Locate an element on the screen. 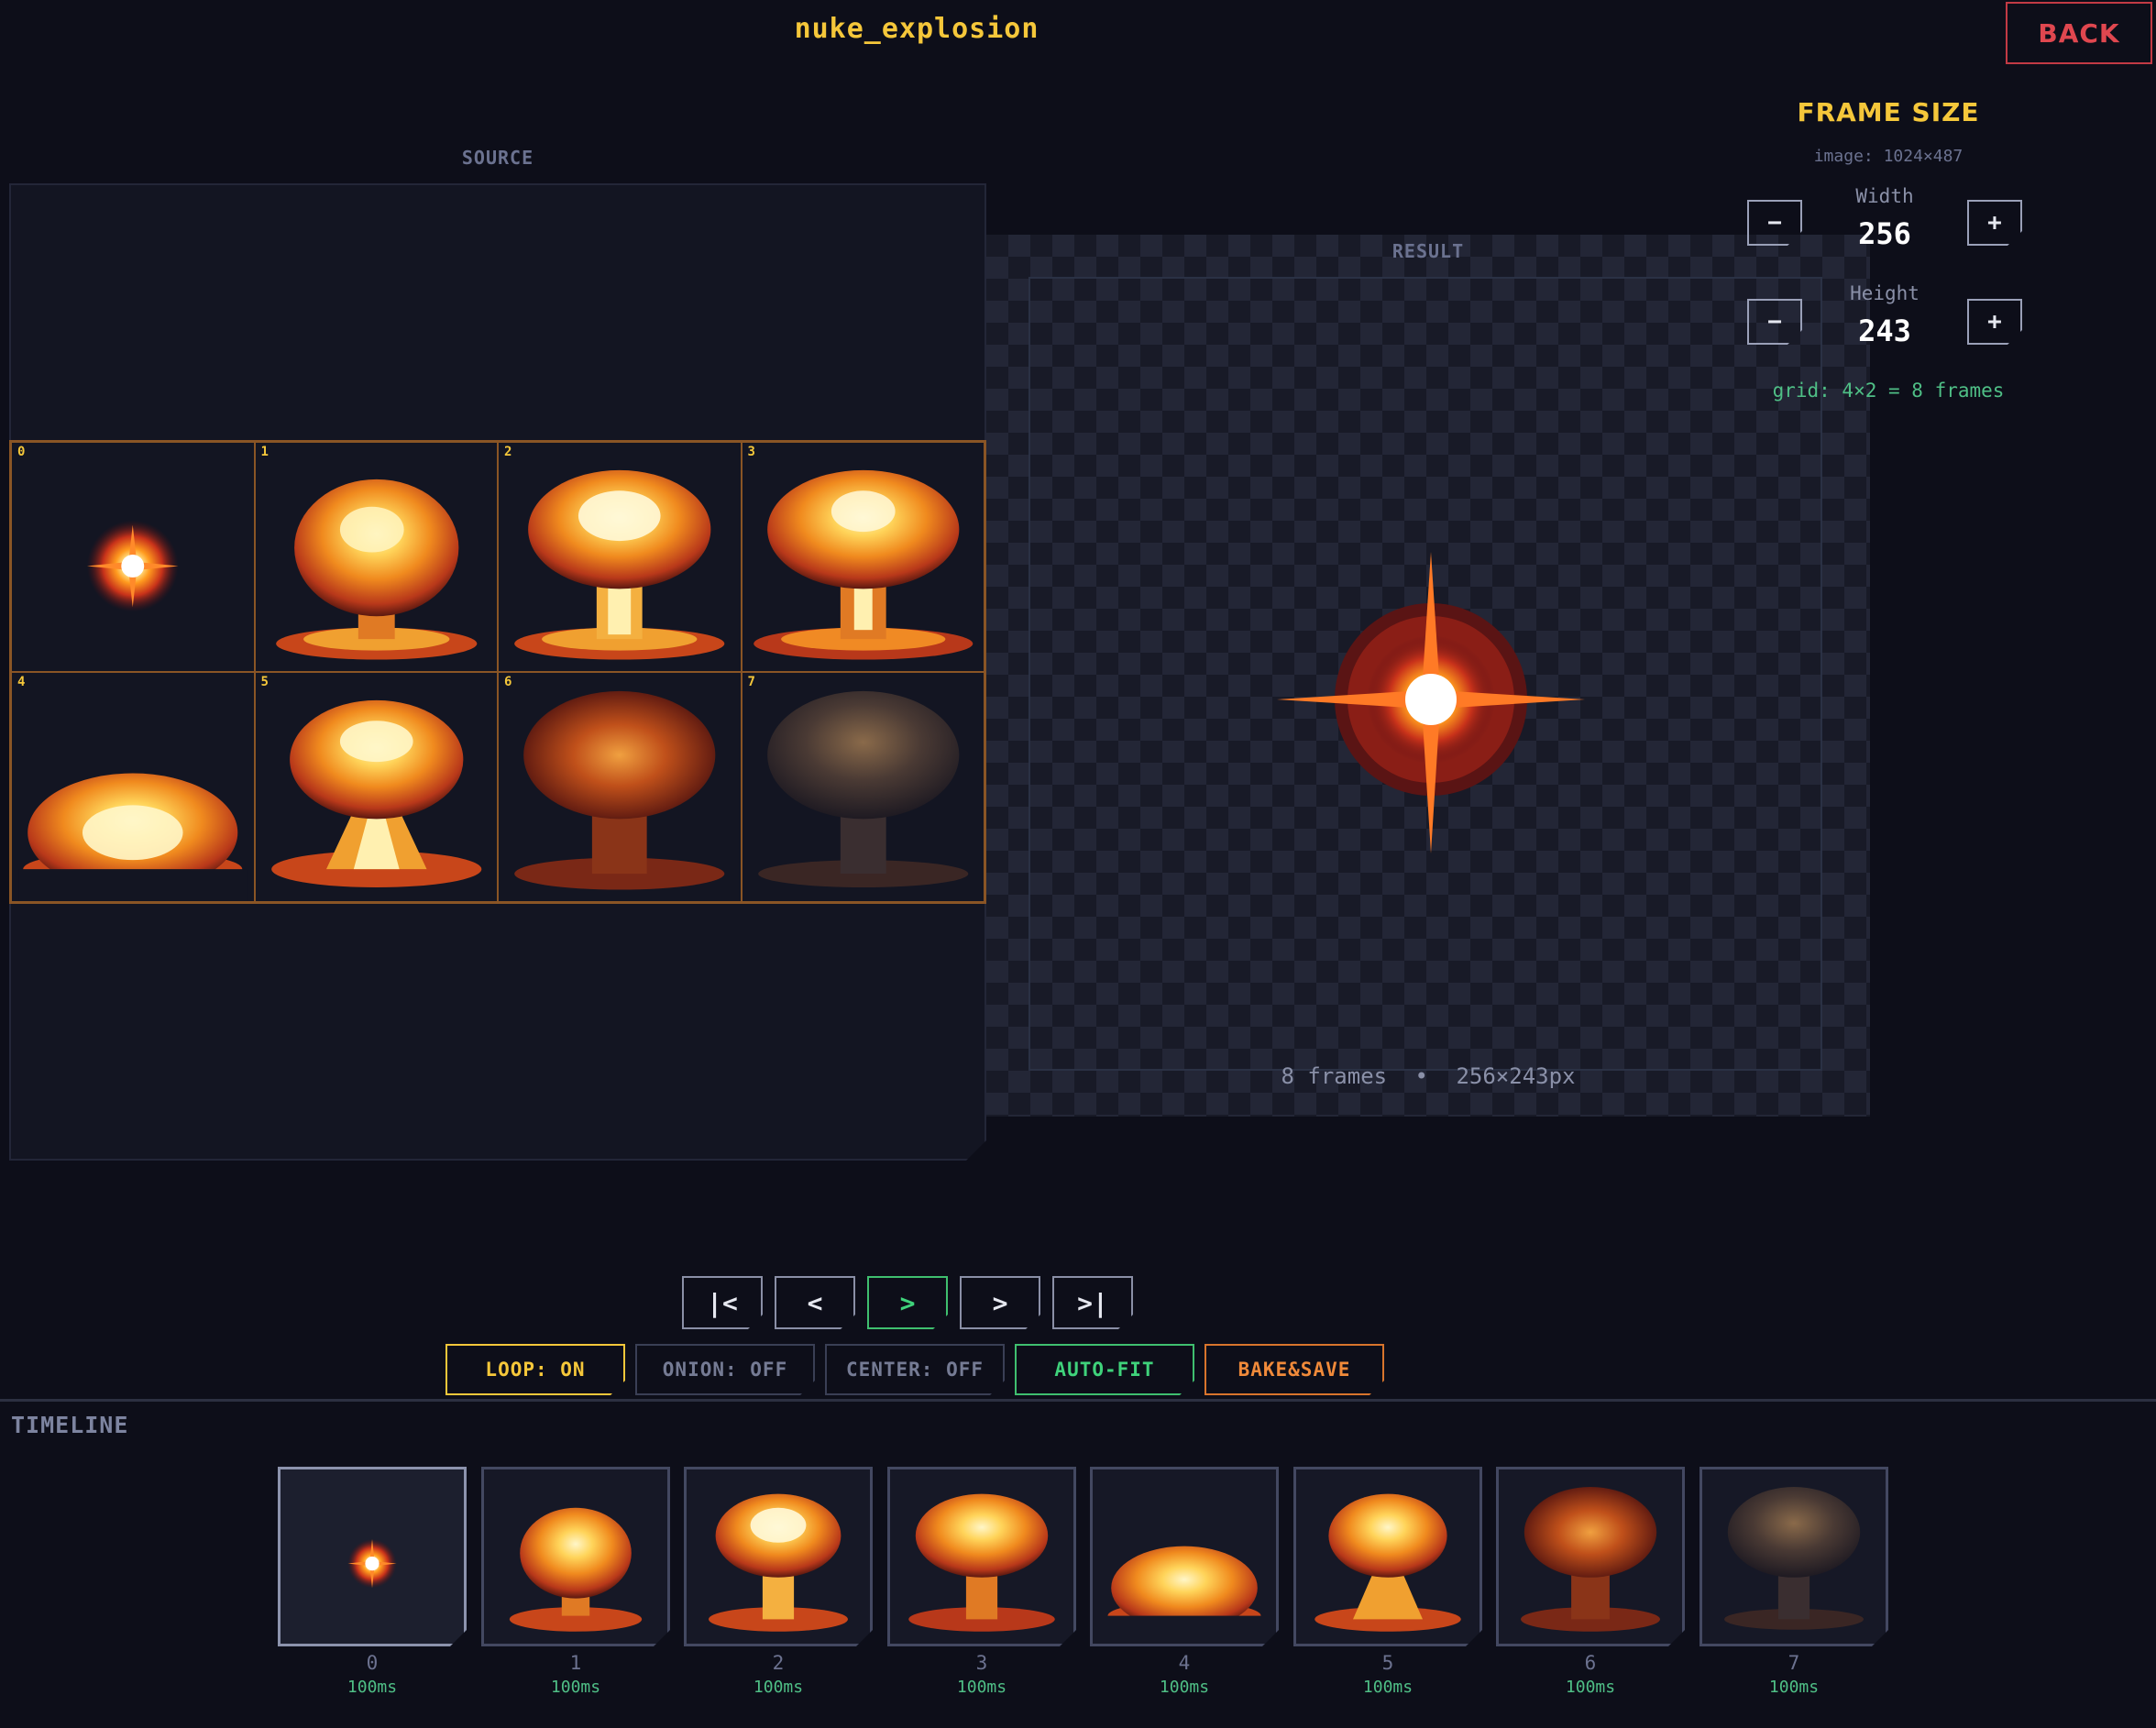 The image size is (2156, 1728). back-button: BACK is located at coordinates (2079, 33).